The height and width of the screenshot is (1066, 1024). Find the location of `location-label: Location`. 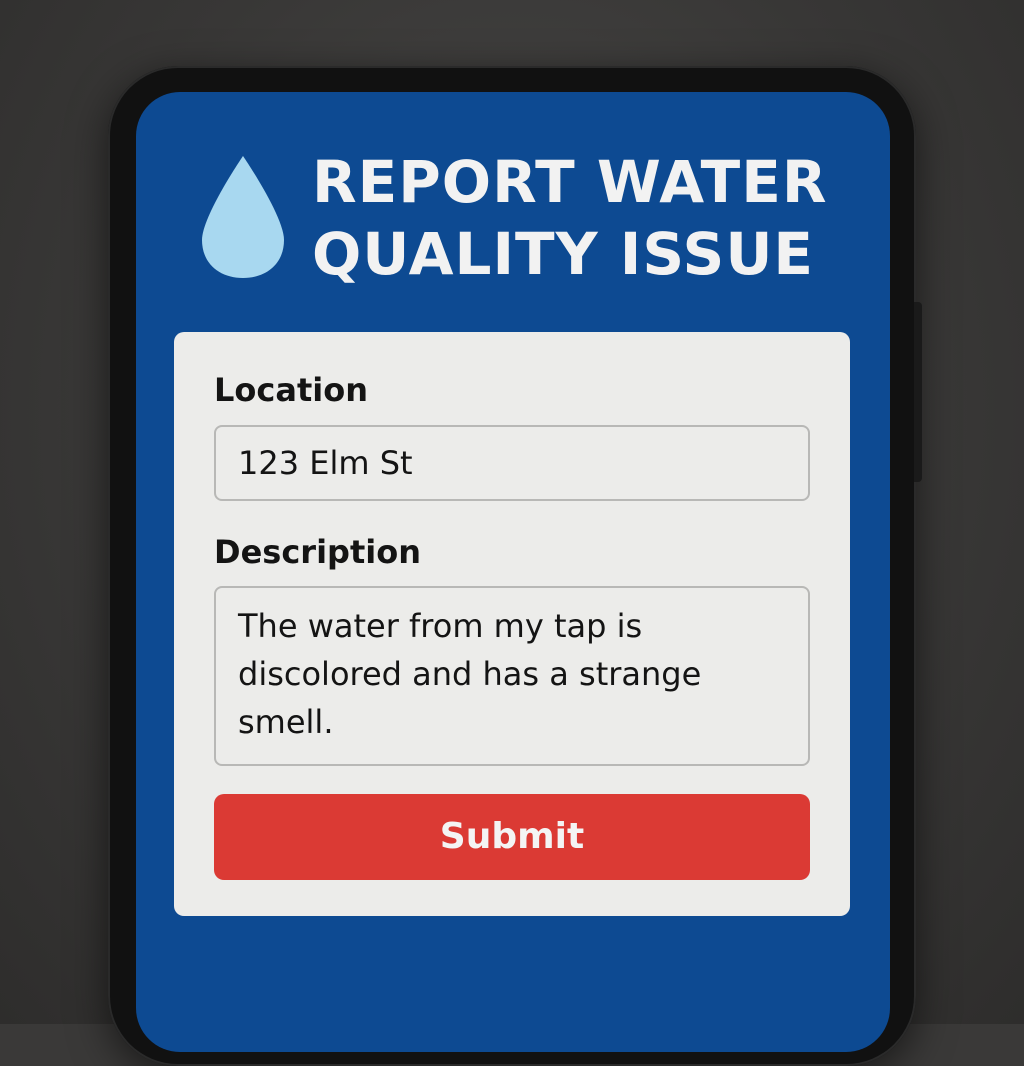

location-label: Location is located at coordinates (291, 390).